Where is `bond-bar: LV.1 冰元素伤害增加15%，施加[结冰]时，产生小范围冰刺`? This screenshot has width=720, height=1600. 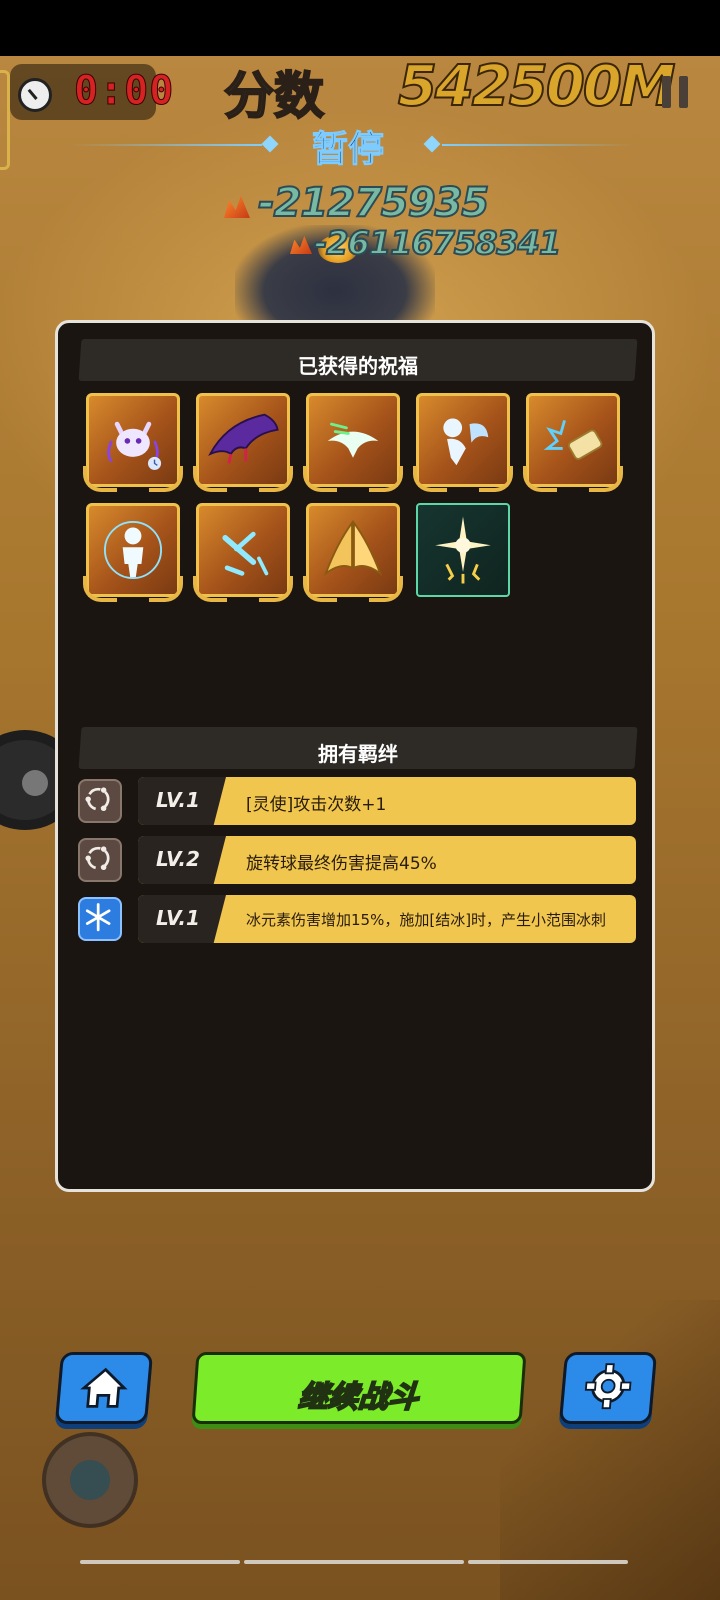 bond-bar: LV.1 冰元素伤害增加15%，施加[结冰]时，产生小范围冰刺 is located at coordinates (387, 919).